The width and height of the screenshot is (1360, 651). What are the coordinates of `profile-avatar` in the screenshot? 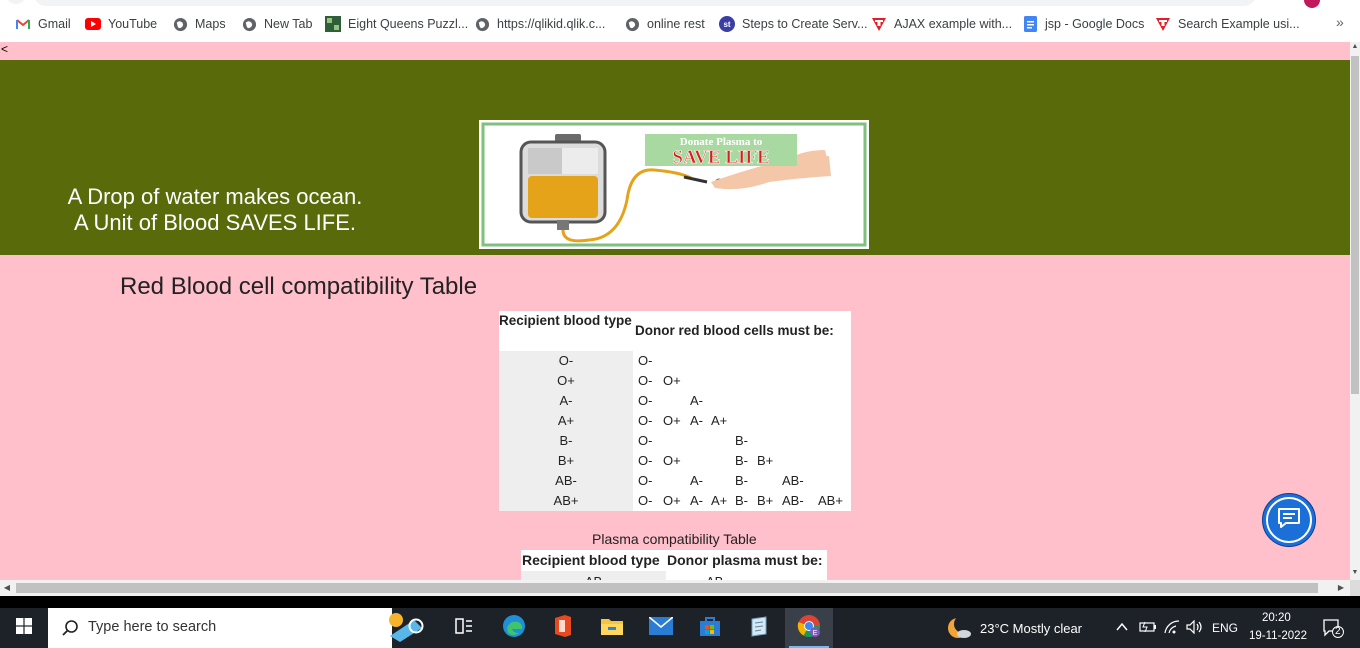 It's located at (1312, 4).